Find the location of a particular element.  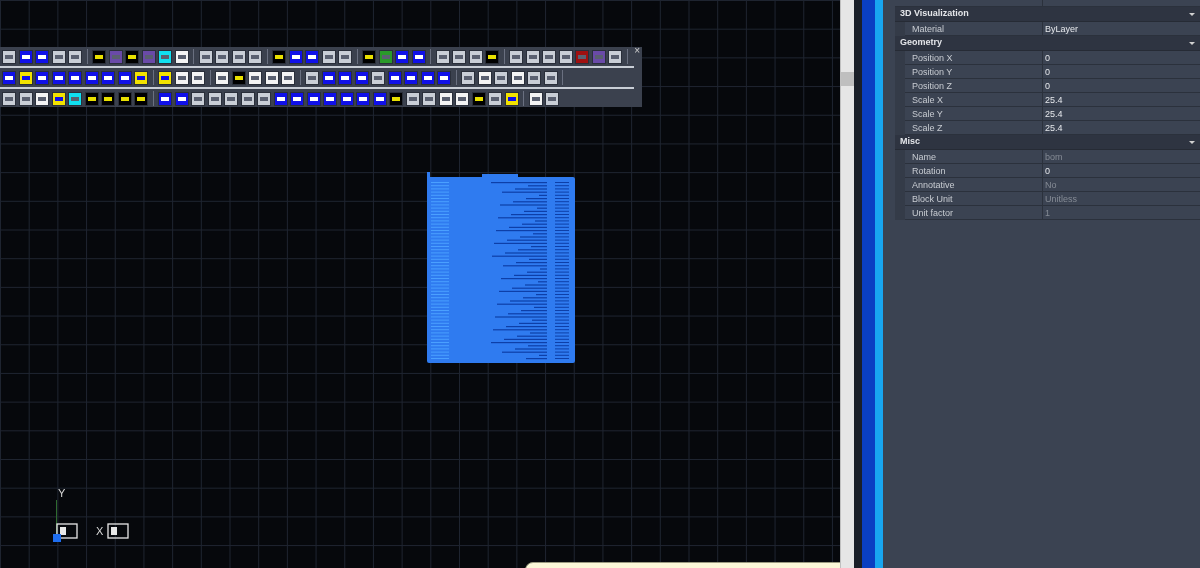

category-header: Misc is located at coordinates (1047, 142).